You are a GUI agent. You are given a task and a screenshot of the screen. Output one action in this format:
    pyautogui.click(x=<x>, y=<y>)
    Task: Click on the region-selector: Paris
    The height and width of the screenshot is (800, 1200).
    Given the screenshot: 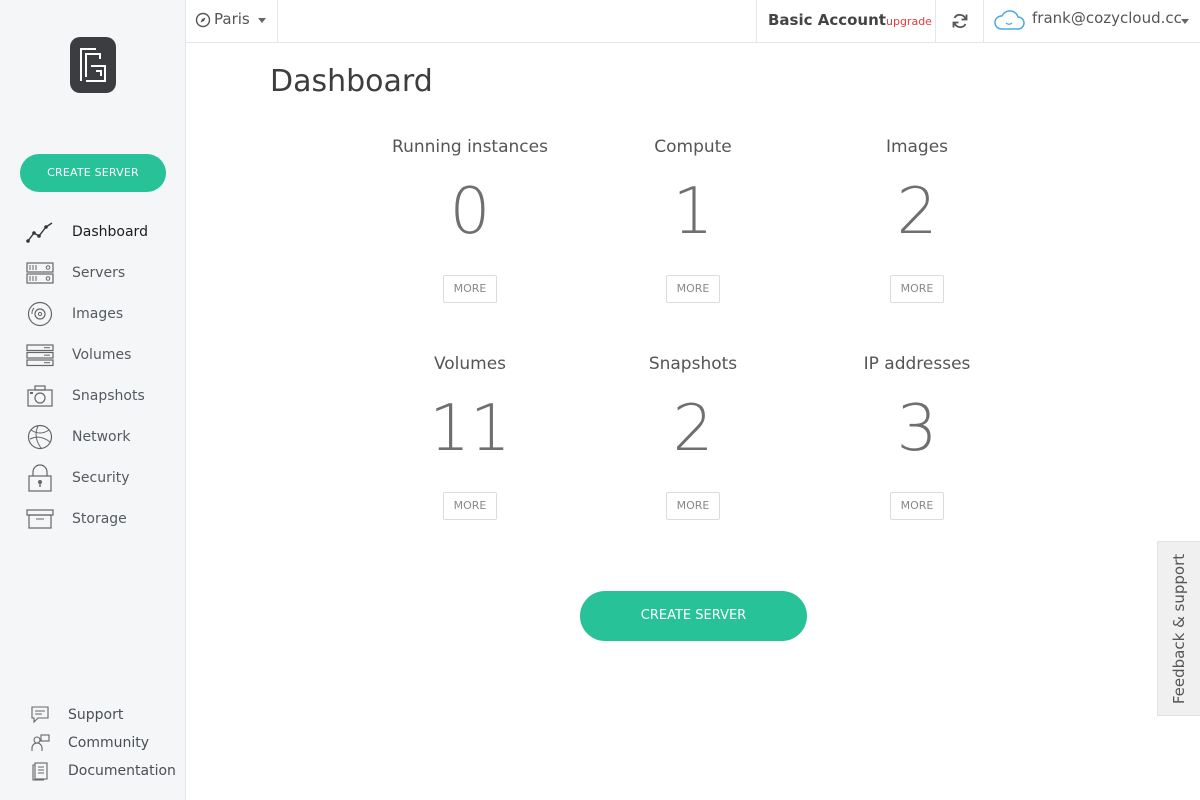 What is the action you would take?
    pyautogui.click(x=232, y=21)
    